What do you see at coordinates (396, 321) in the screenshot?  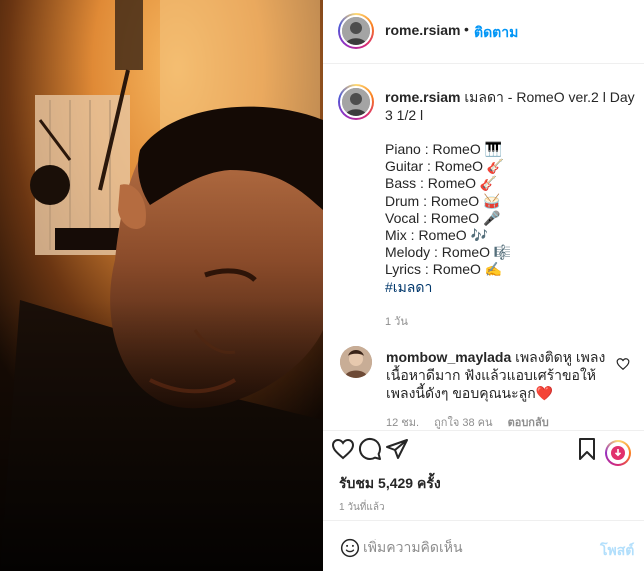 I see `caption-time: 1 วัน` at bounding box center [396, 321].